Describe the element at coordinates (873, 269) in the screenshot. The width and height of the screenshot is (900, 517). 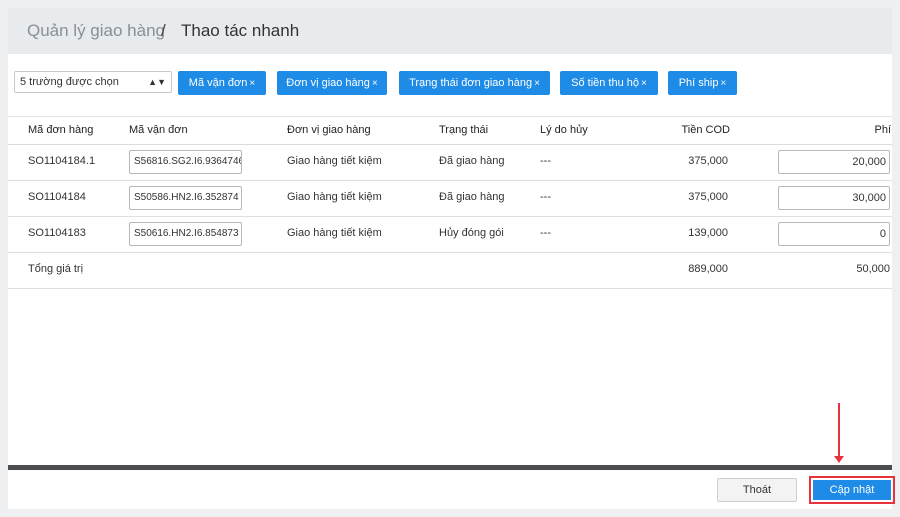
I see `total-fee: 50,000` at that location.